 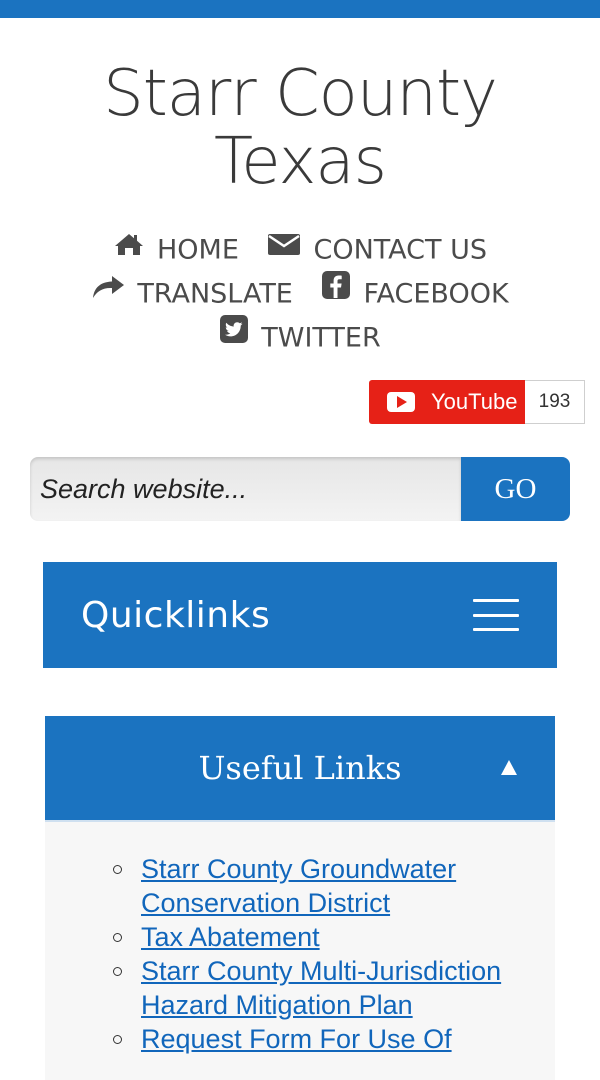 What do you see at coordinates (300, 162) in the screenshot?
I see `site-title-line2: Texas` at bounding box center [300, 162].